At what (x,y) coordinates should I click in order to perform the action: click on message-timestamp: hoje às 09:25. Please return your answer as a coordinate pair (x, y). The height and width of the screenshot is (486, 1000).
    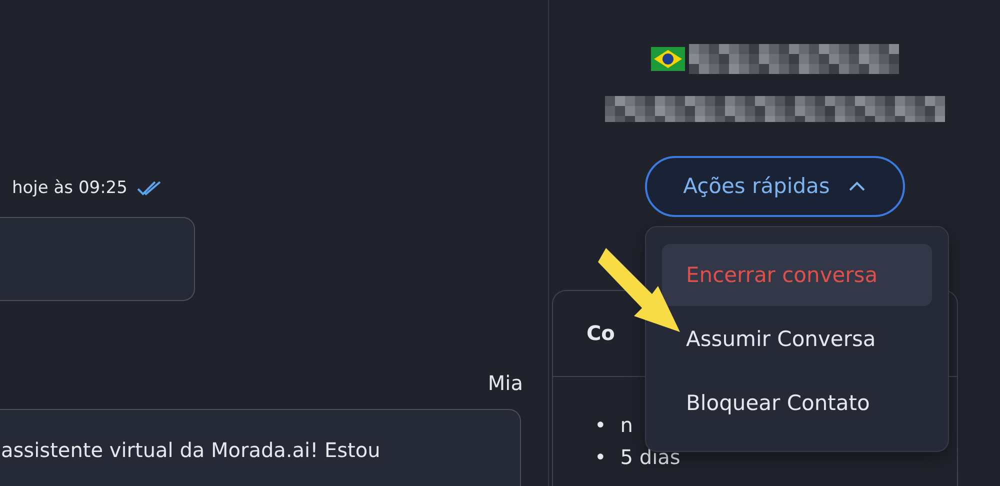
    Looking at the image, I should click on (70, 188).